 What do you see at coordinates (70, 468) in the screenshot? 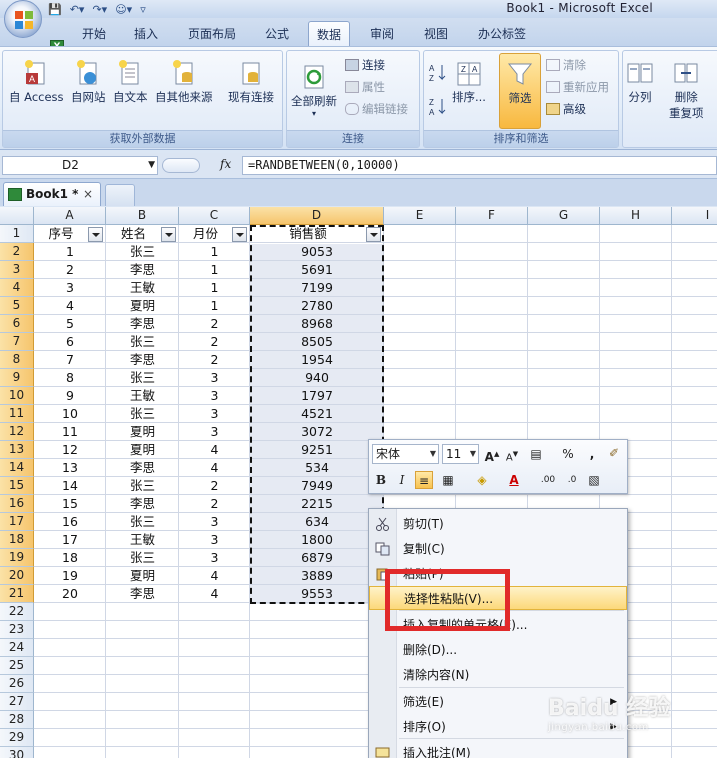
I see `data-cell: 13` at bounding box center [70, 468].